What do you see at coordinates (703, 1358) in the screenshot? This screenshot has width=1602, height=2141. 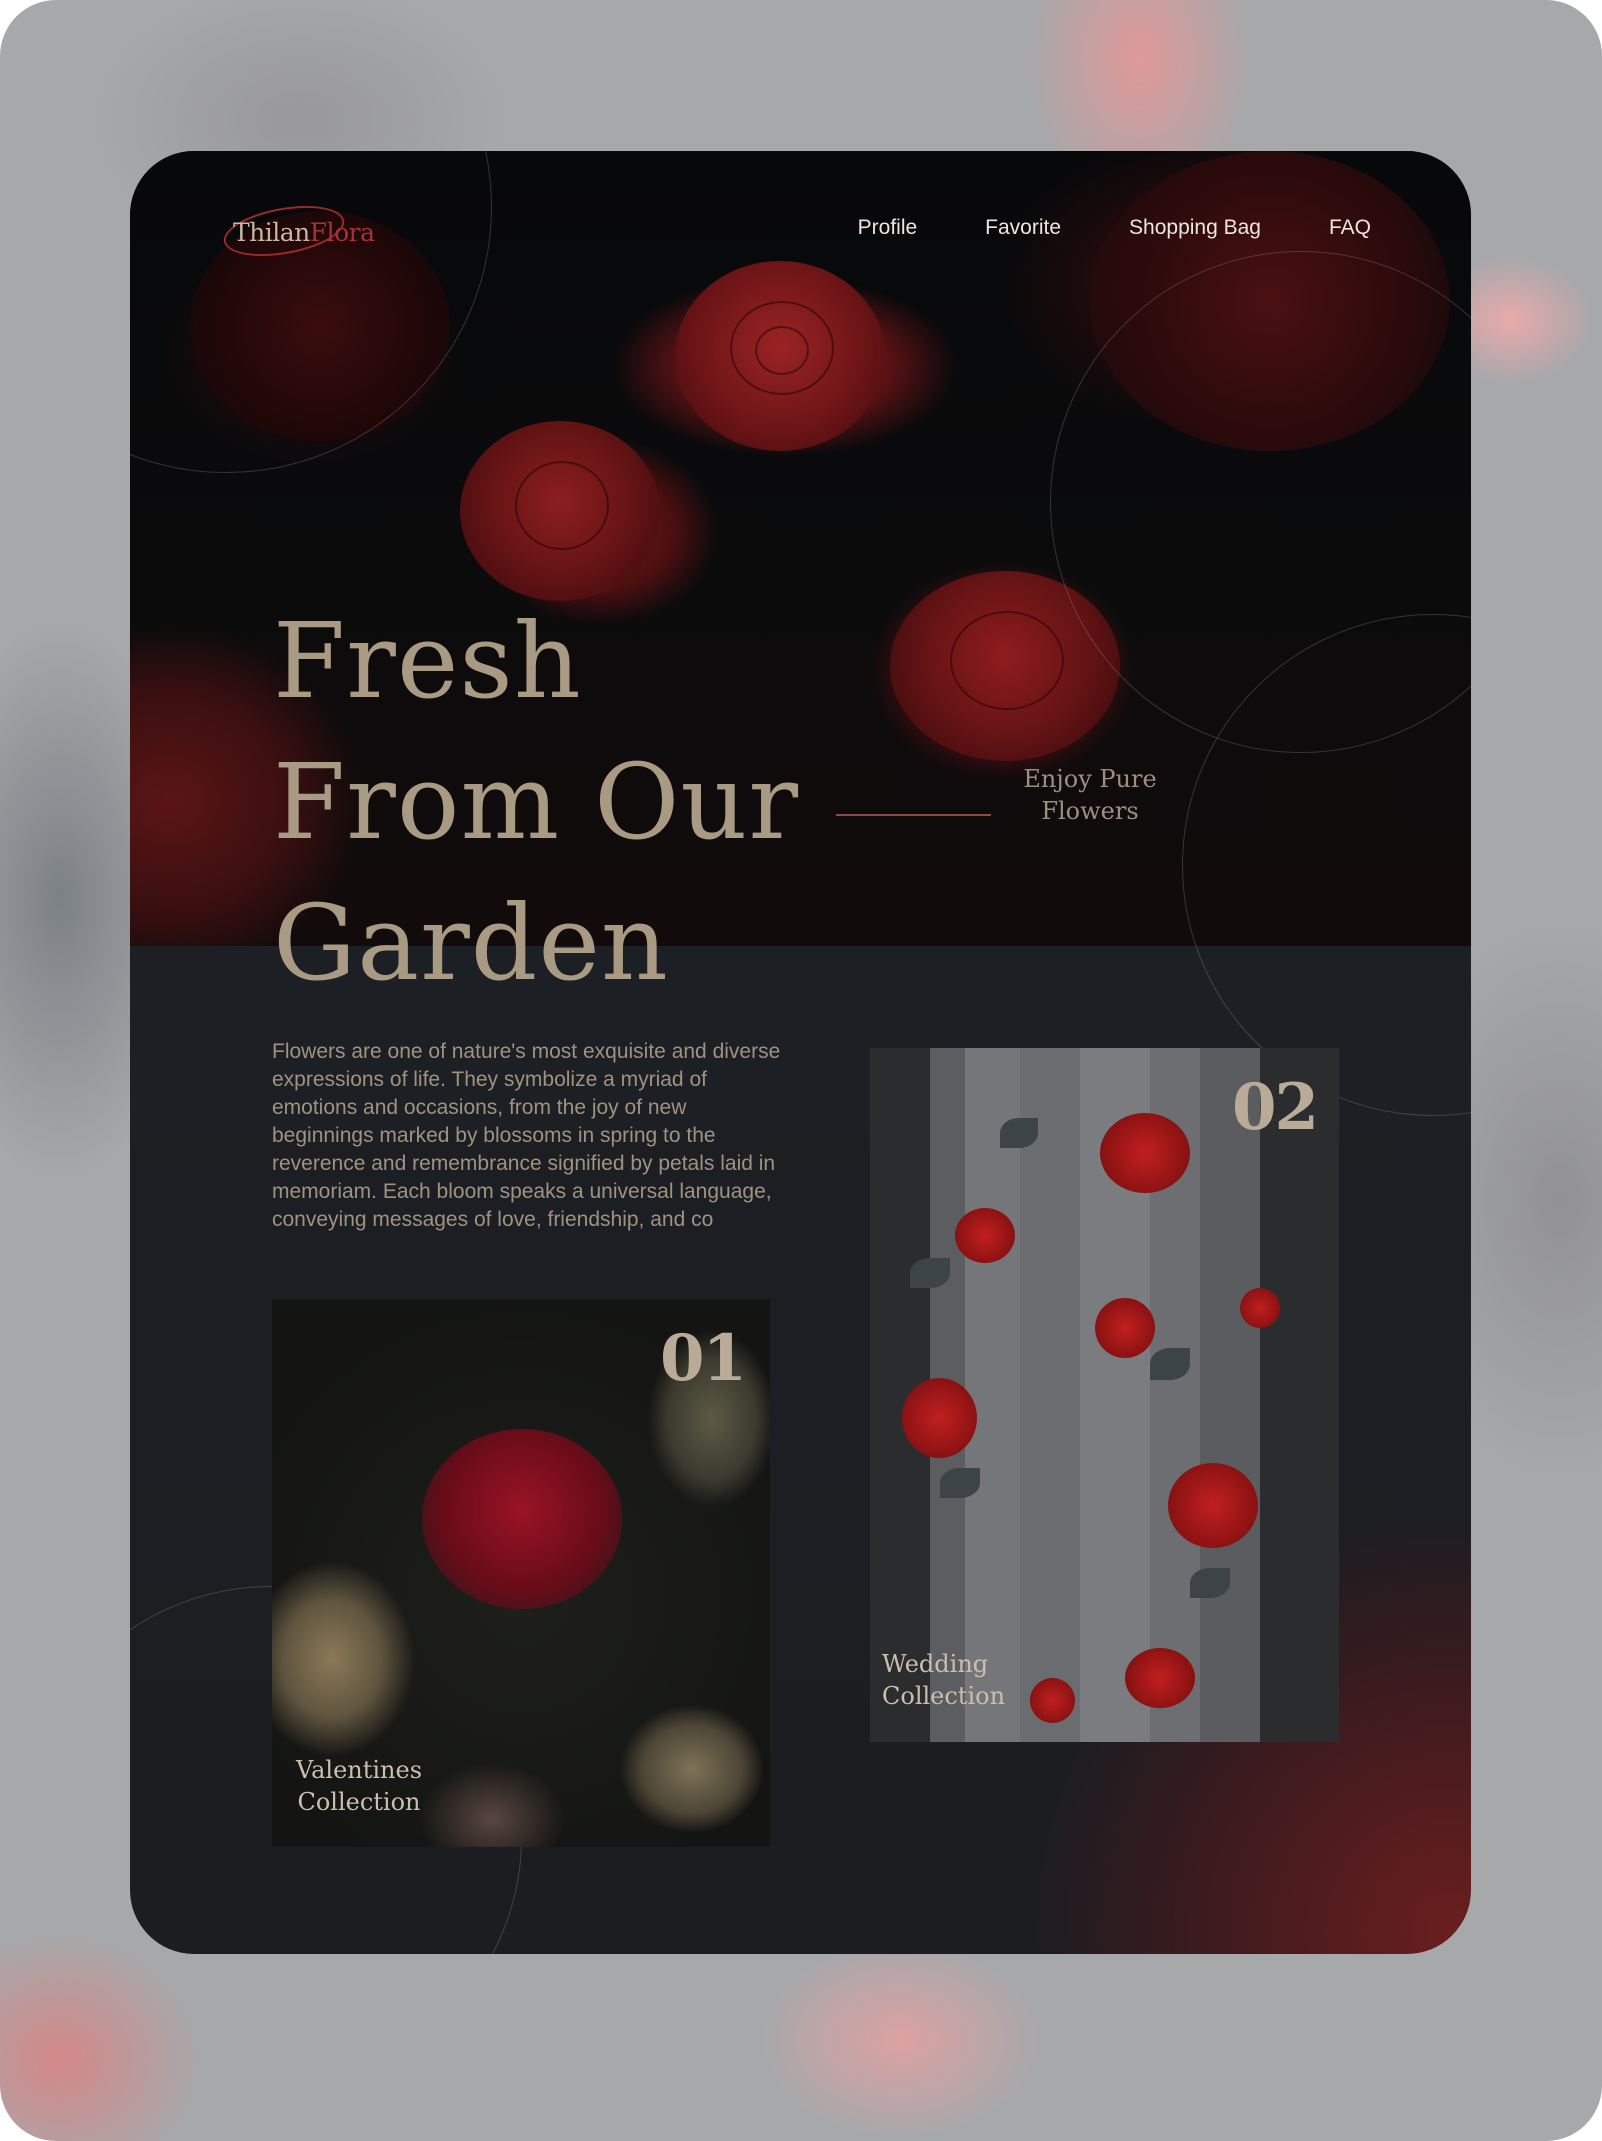 I see `collection-number: 01` at bounding box center [703, 1358].